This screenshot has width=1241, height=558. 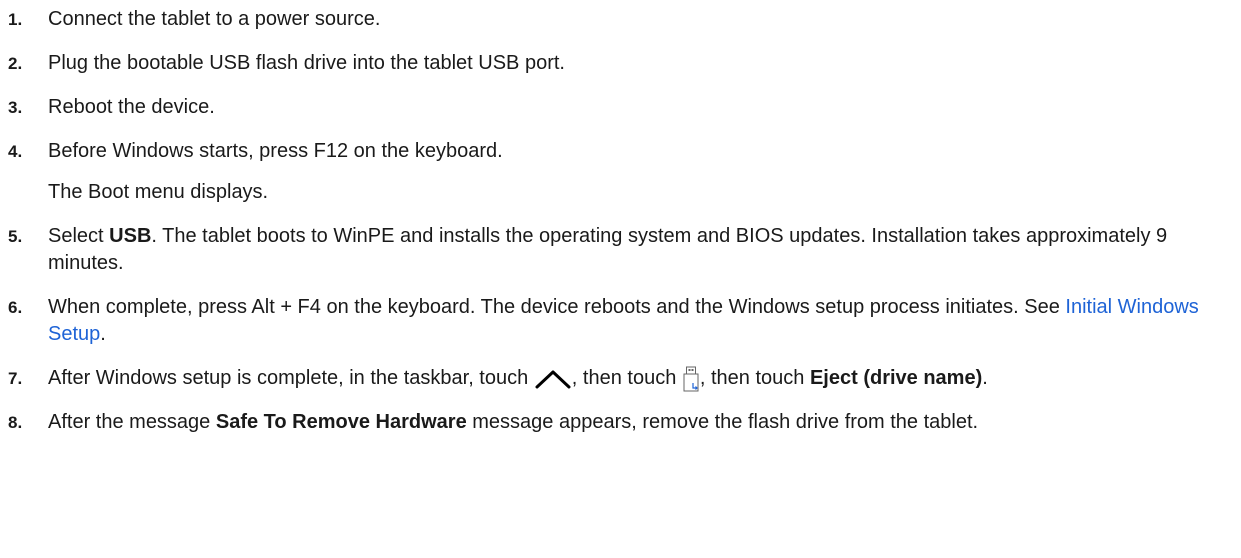 What do you see at coordinates (553, 379) in the screenshot?
I see `chevron-up-icon` at bounding box center [553, 379].